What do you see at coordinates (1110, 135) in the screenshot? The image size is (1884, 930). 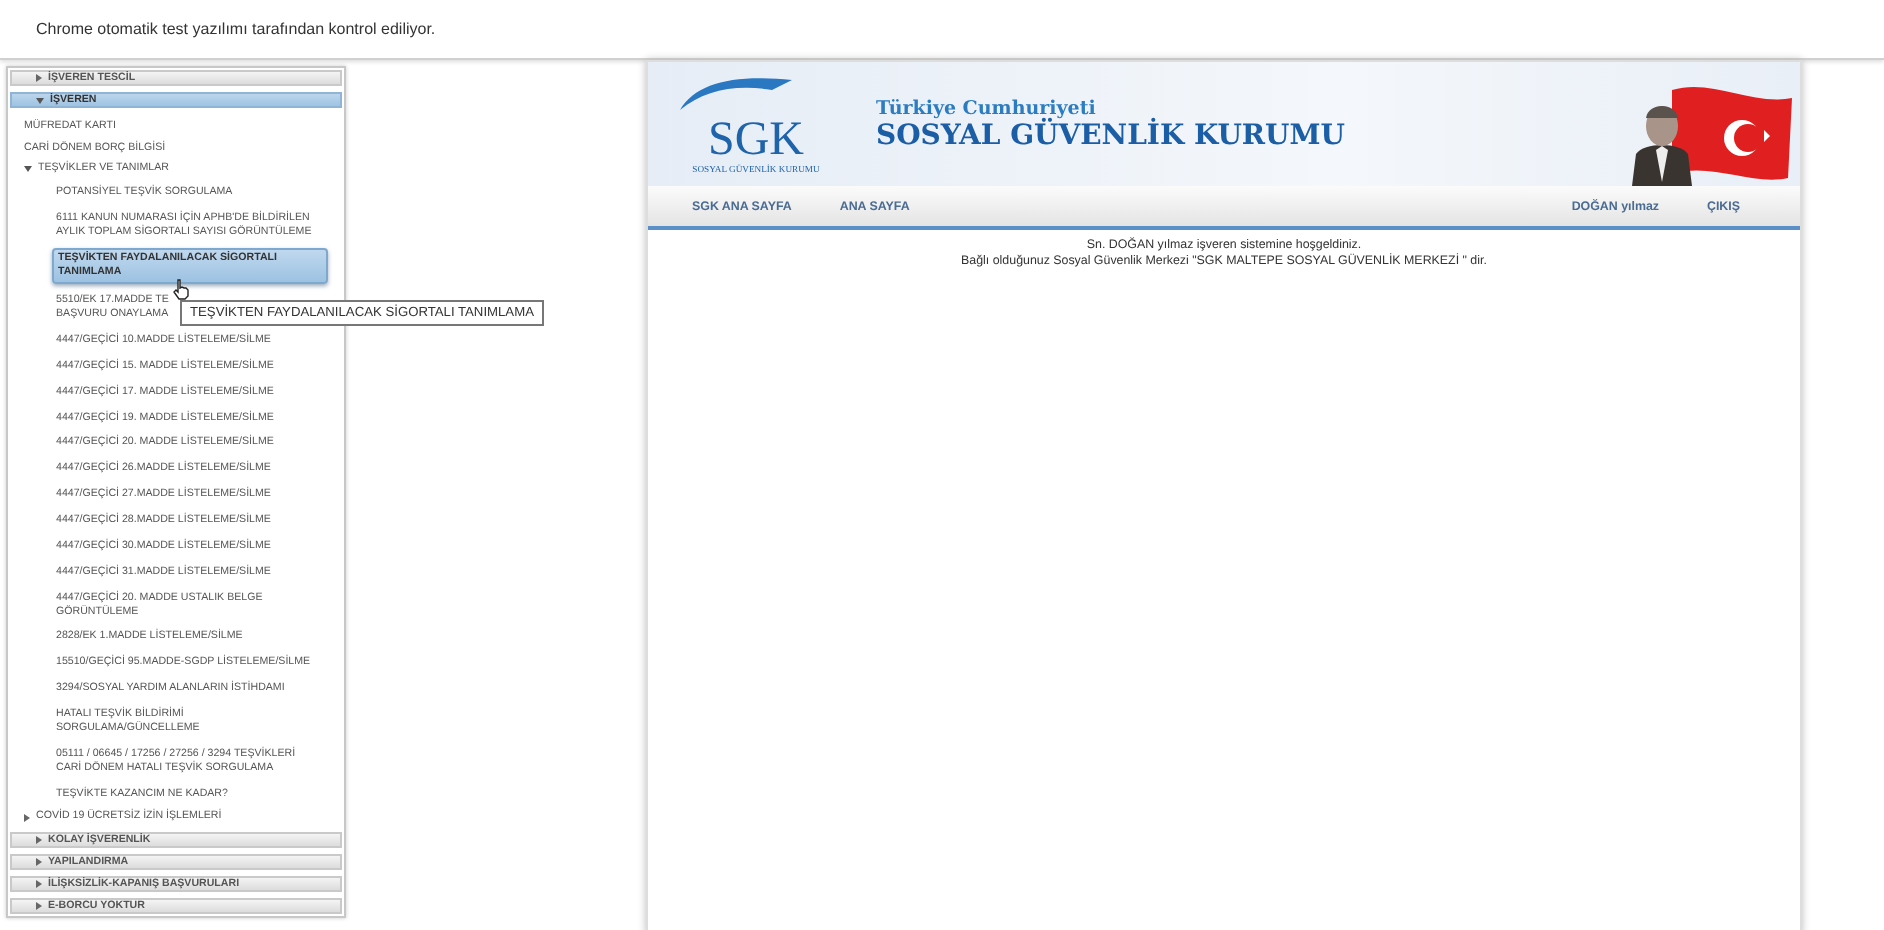 I see `header-title: SOSYAL GÜVENLİK KURUMU` at bounding box center [1110, 135].